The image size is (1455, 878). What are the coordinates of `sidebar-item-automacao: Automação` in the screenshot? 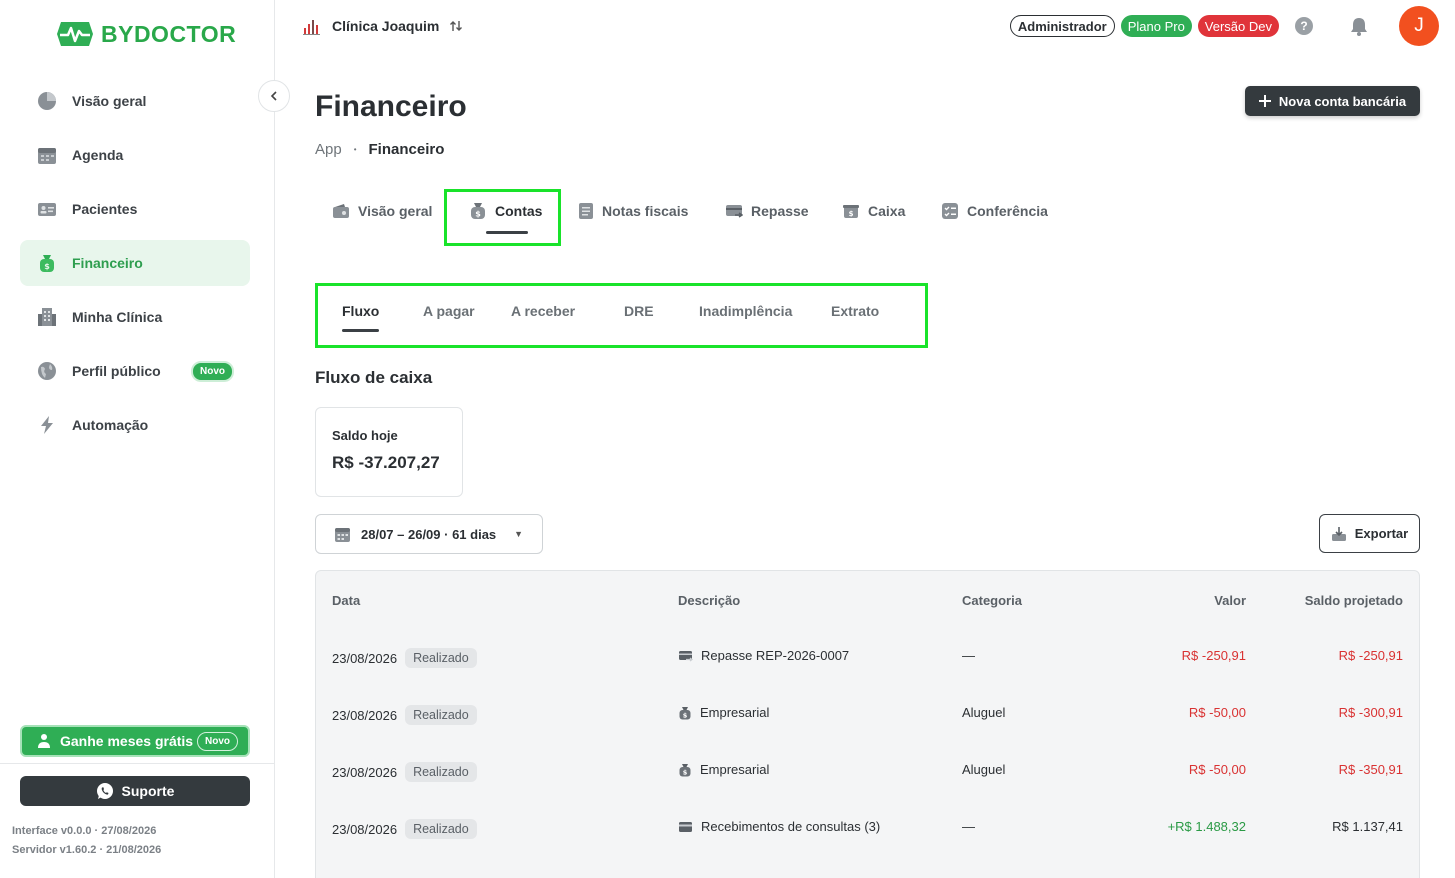 It's located at (135, 425).